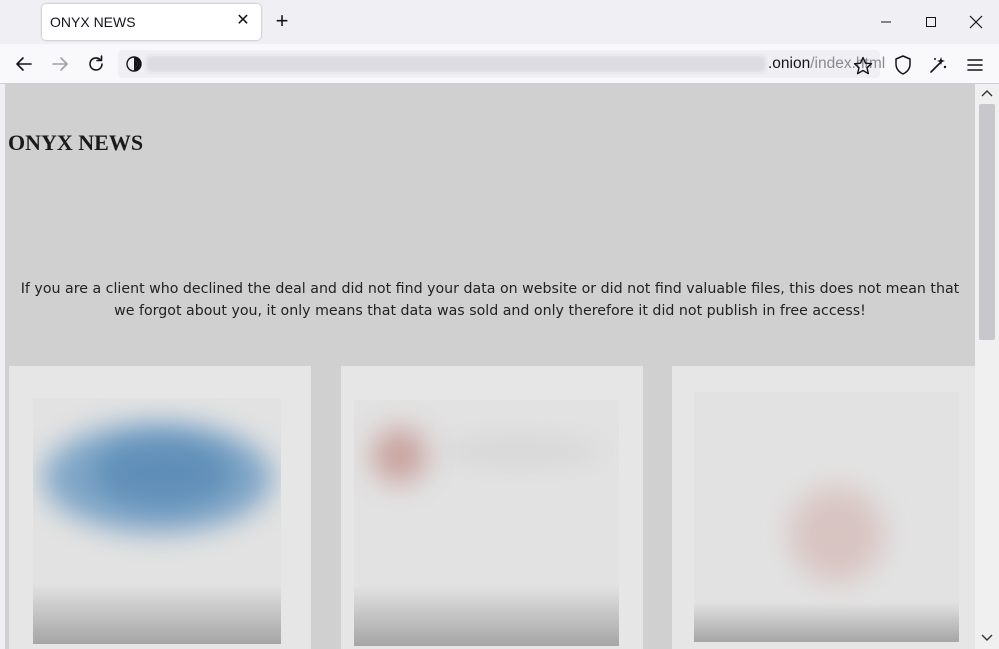 Image resolution: width=999 pixels, height=649 pixels. I want to click on scroll-up-arrow-icon, so click(987, 93).